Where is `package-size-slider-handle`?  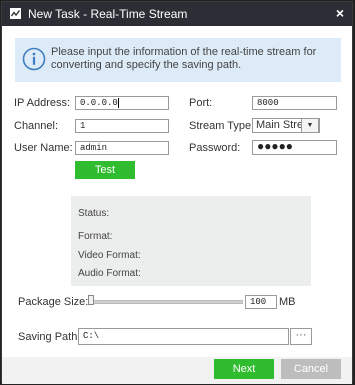 package-size-slider-handle is located at coordinates (91, 300).